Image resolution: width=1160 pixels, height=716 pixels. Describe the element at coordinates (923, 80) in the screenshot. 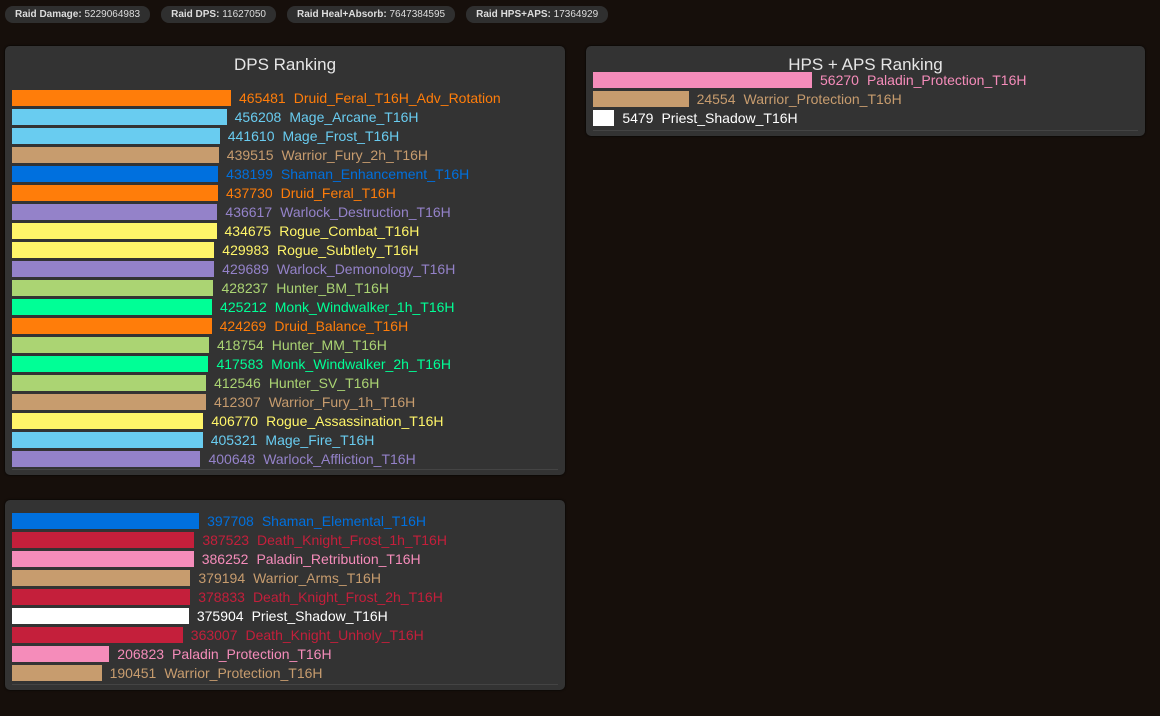

I see `bar-label: 56270 Paladin_Protection_T16H` at that location.